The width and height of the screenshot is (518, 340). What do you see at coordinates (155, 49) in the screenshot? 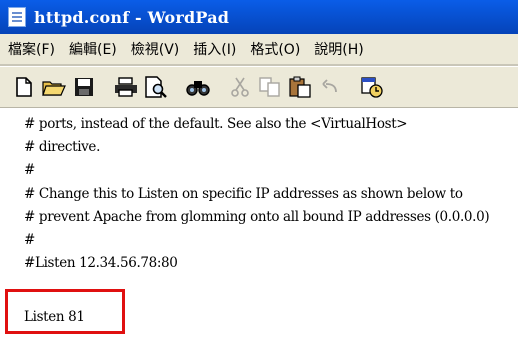
I see `menu-view: 檢視(V)` at bounding box center [155, 49].